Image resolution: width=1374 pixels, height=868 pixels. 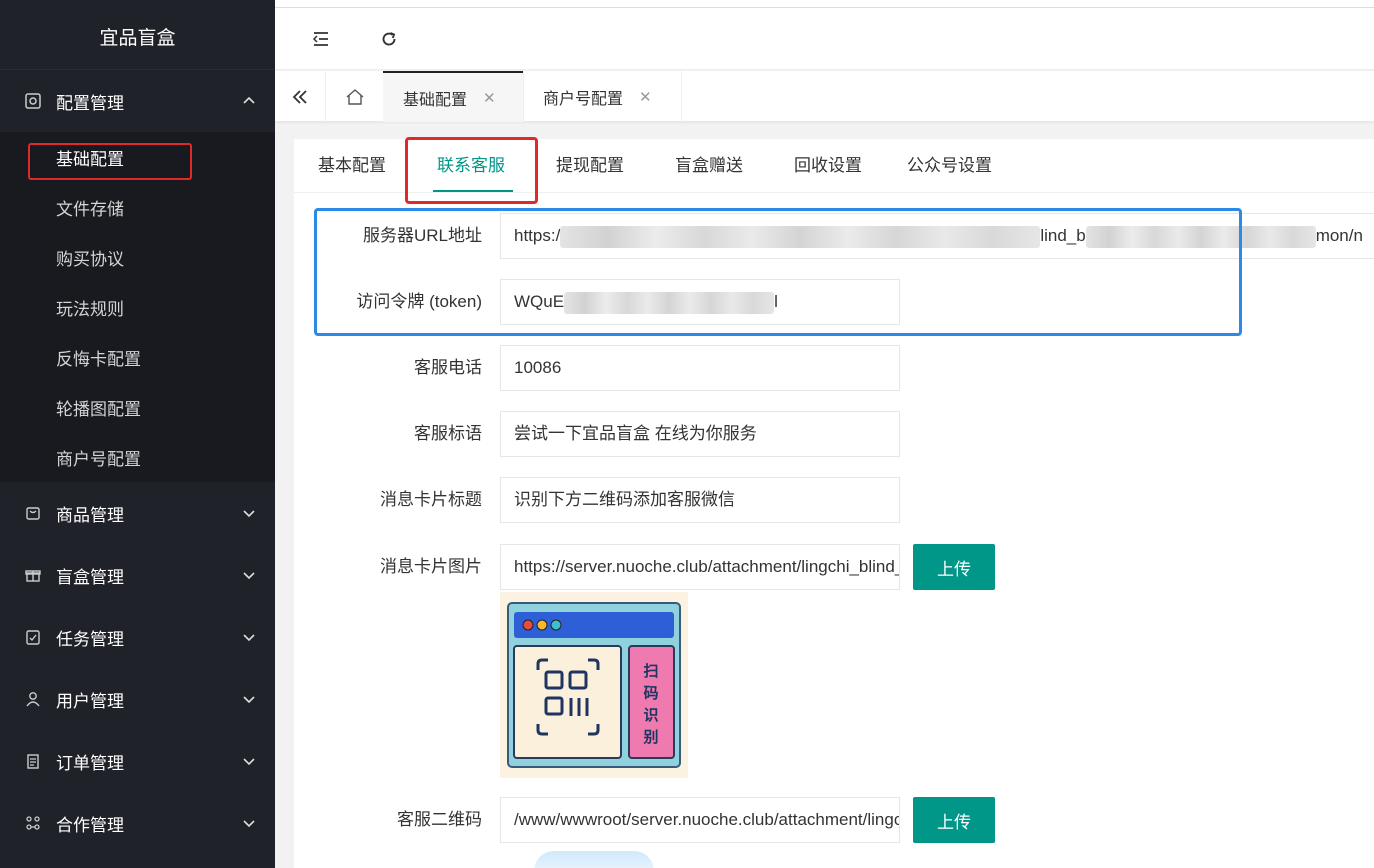 I want to click on qrcode-upload-button: 上传, so click(x=954, y=820).